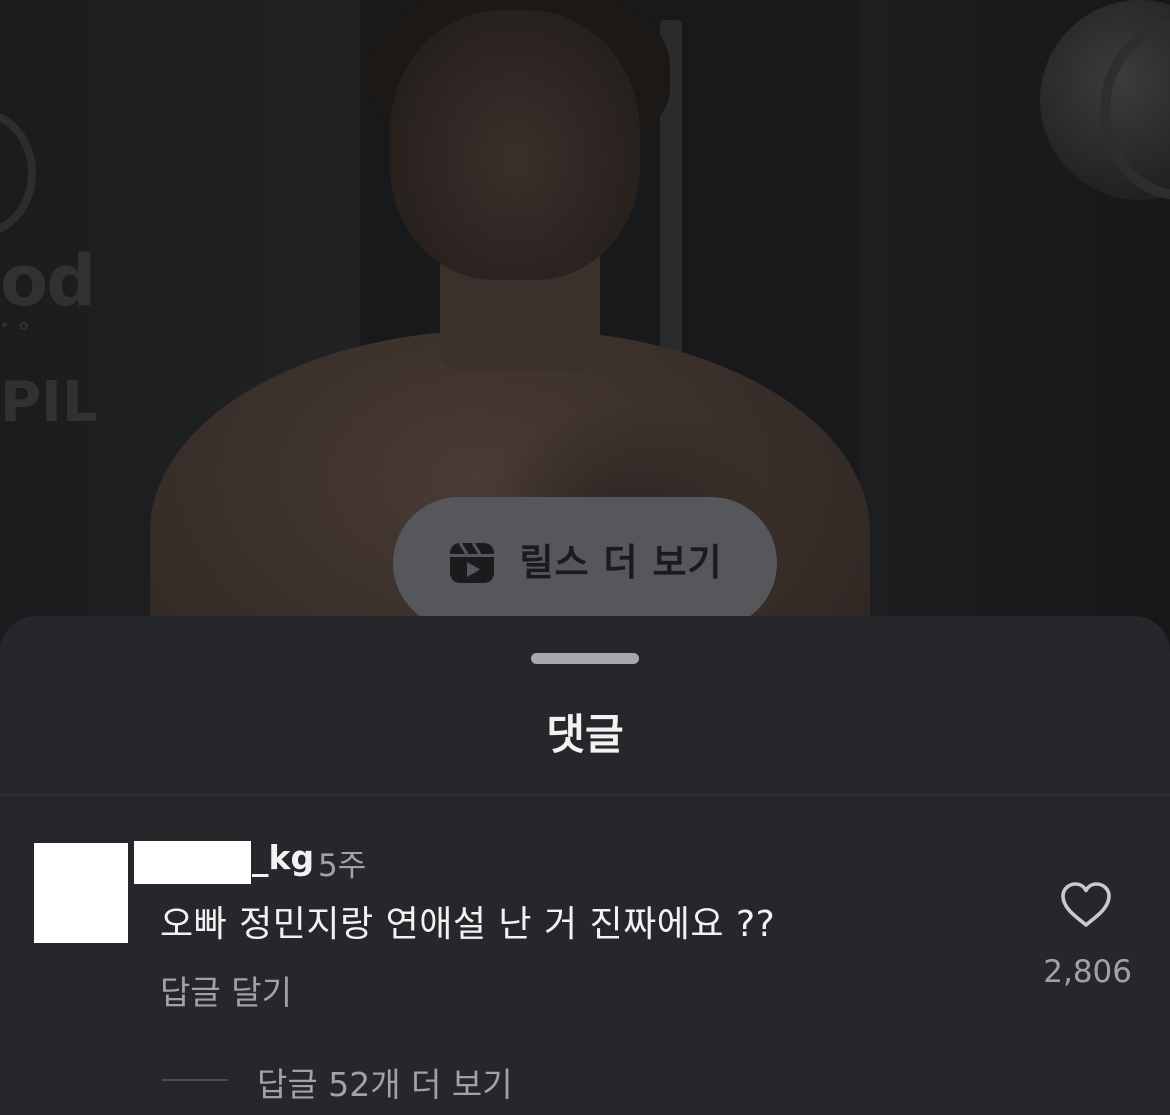  I want to click on like-count: 2,806, so click(1087, 972).